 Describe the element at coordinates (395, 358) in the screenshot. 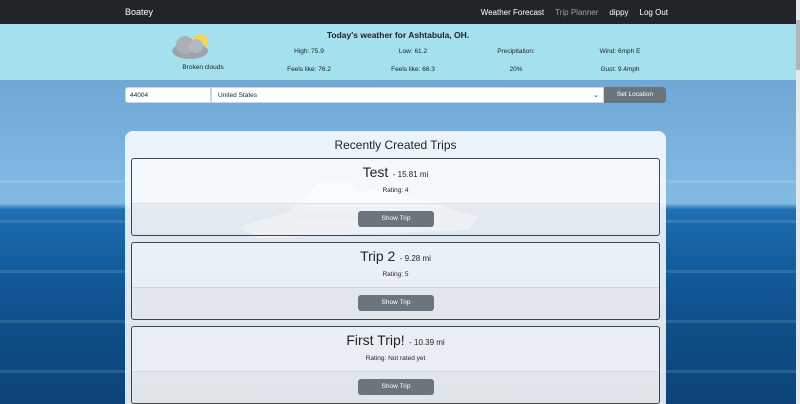

I see `trip-rating: Rating: Not rated yet` at that location.